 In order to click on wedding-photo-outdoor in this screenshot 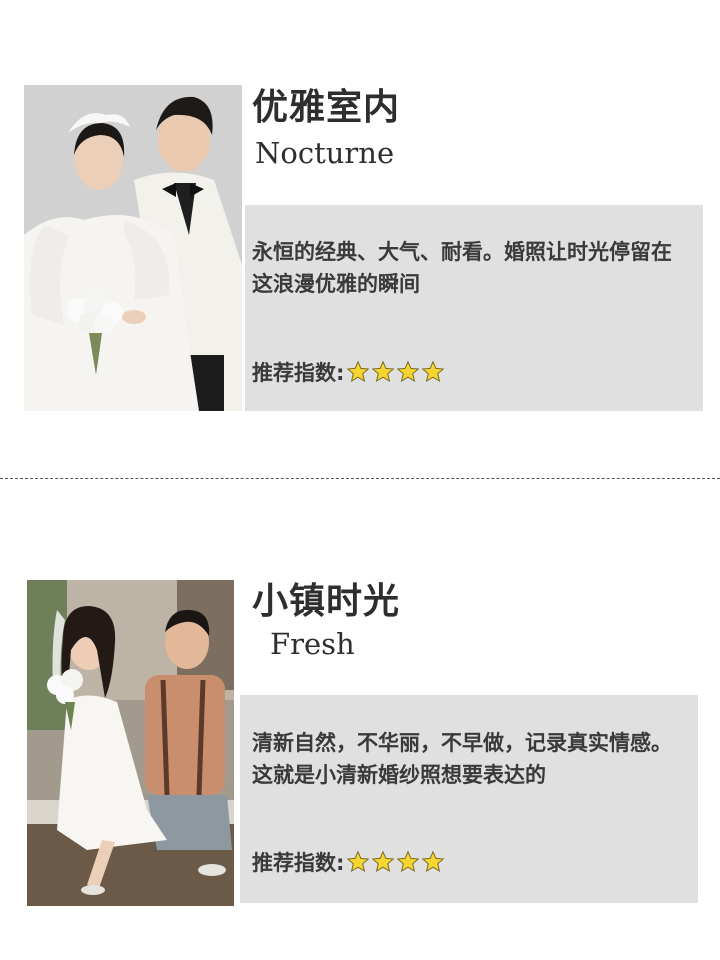, I will do `click(130, 743)`.